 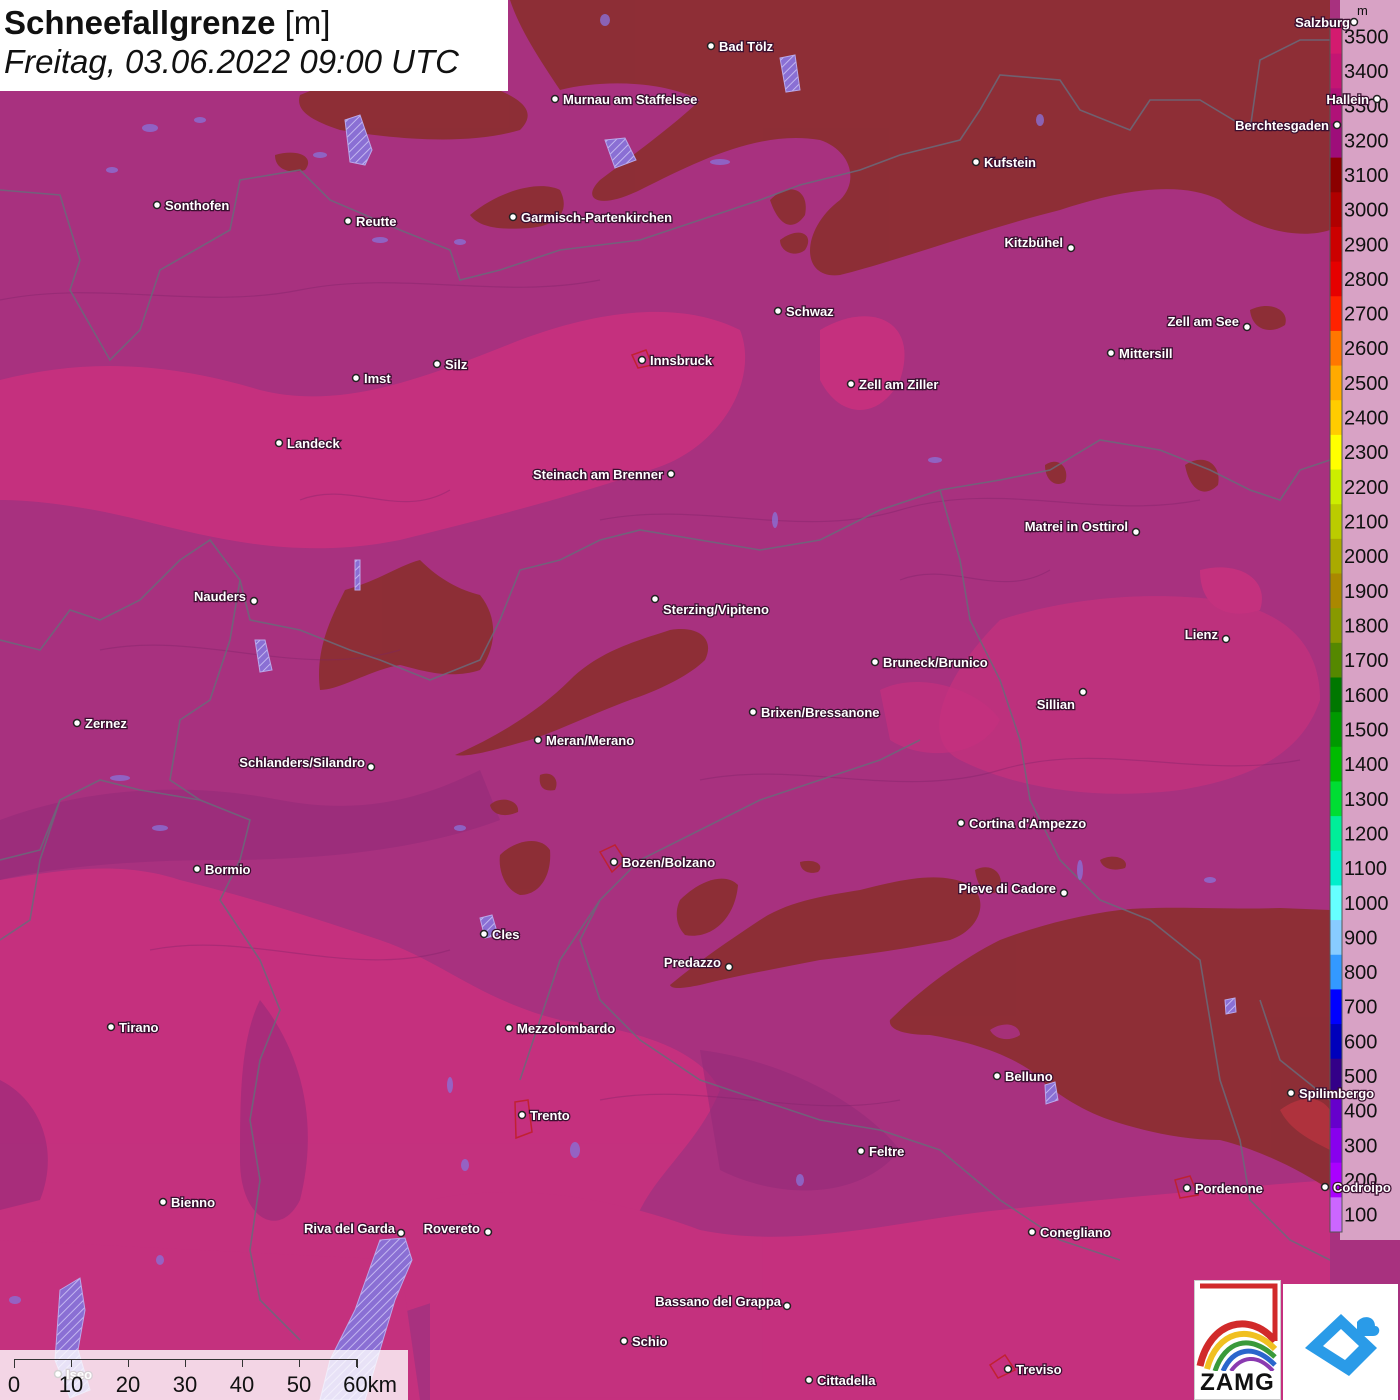 I want to click on app-cloud-icon, so click(x=1342, y=1345).